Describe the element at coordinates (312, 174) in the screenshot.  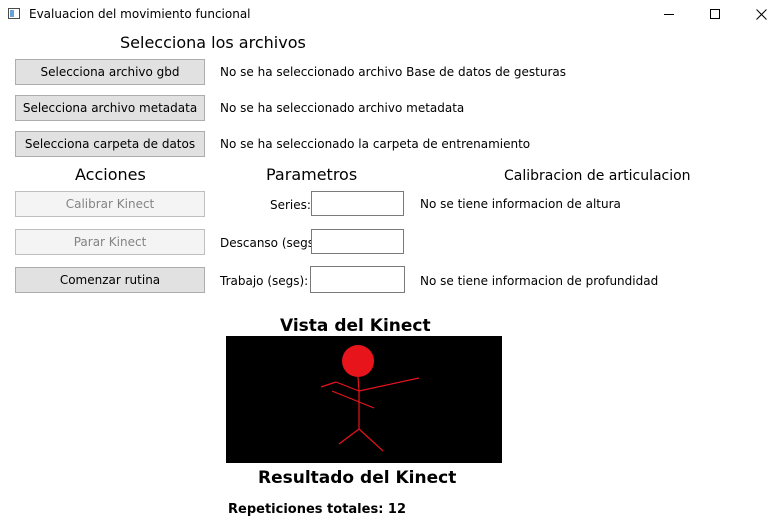
I see `params-heading: Parametros` at that location.